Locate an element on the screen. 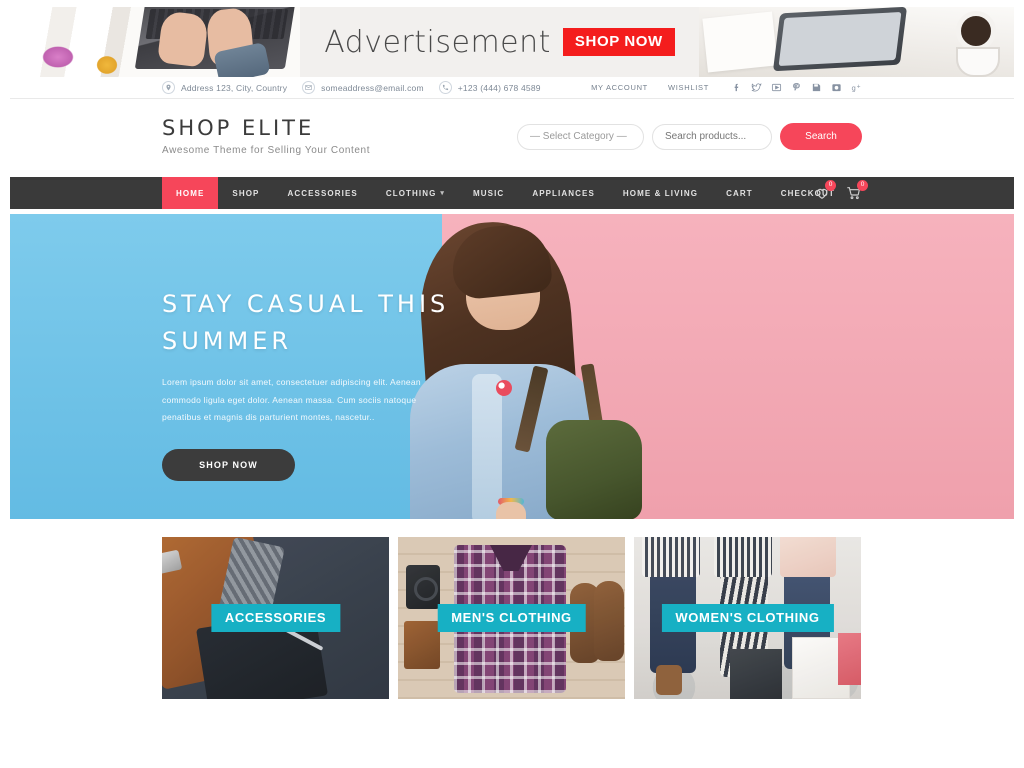 This screenshot has height=768, width=1024. hand-graphic-left is located at coordinates (183, 39).